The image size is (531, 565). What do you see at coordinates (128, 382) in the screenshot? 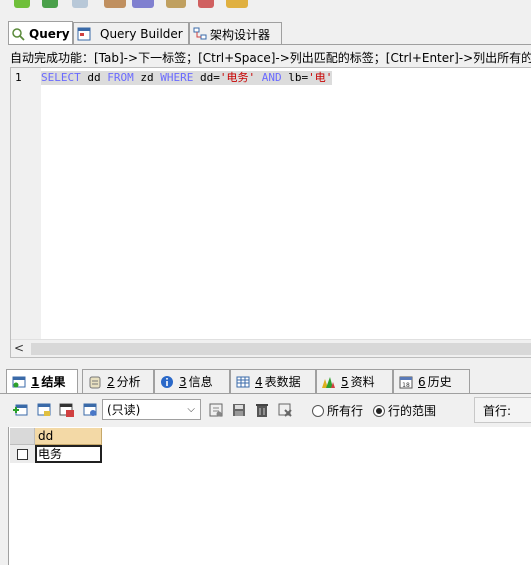
I see `tab-profile-label: 分析` at bounding box center [128, 382].